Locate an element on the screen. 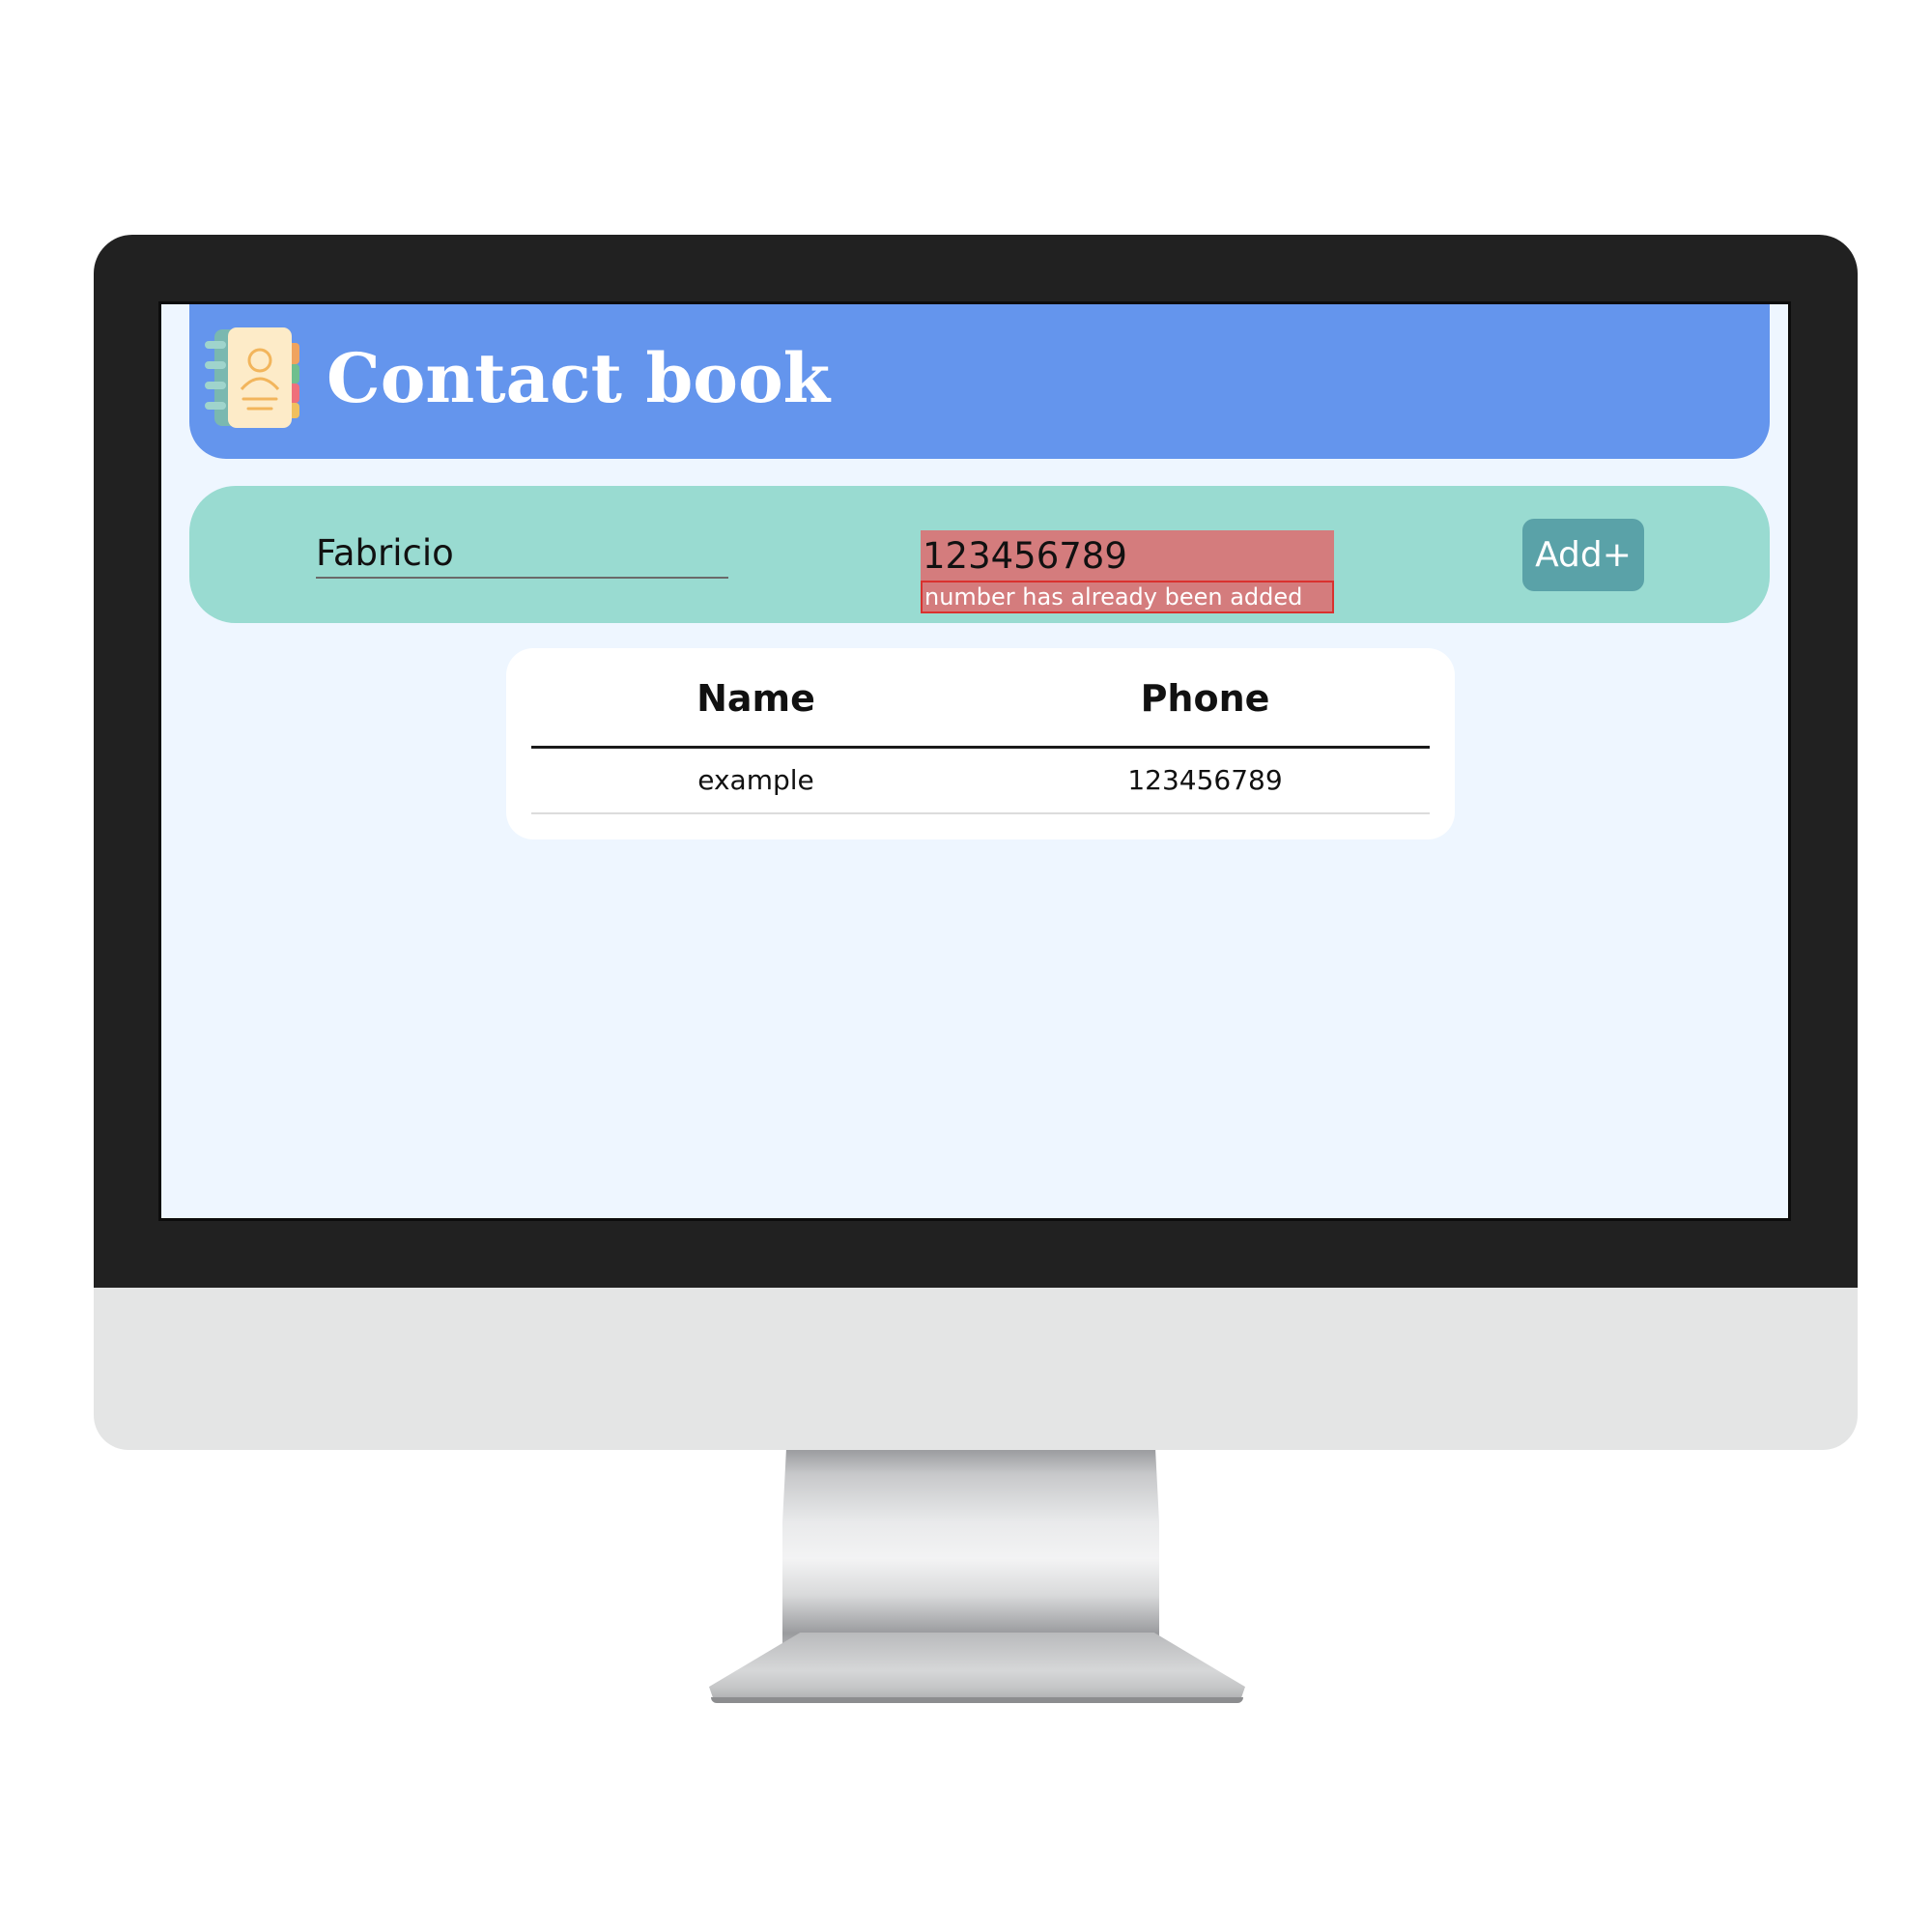  app-header: Contact book is located at coordinates (979, 381).